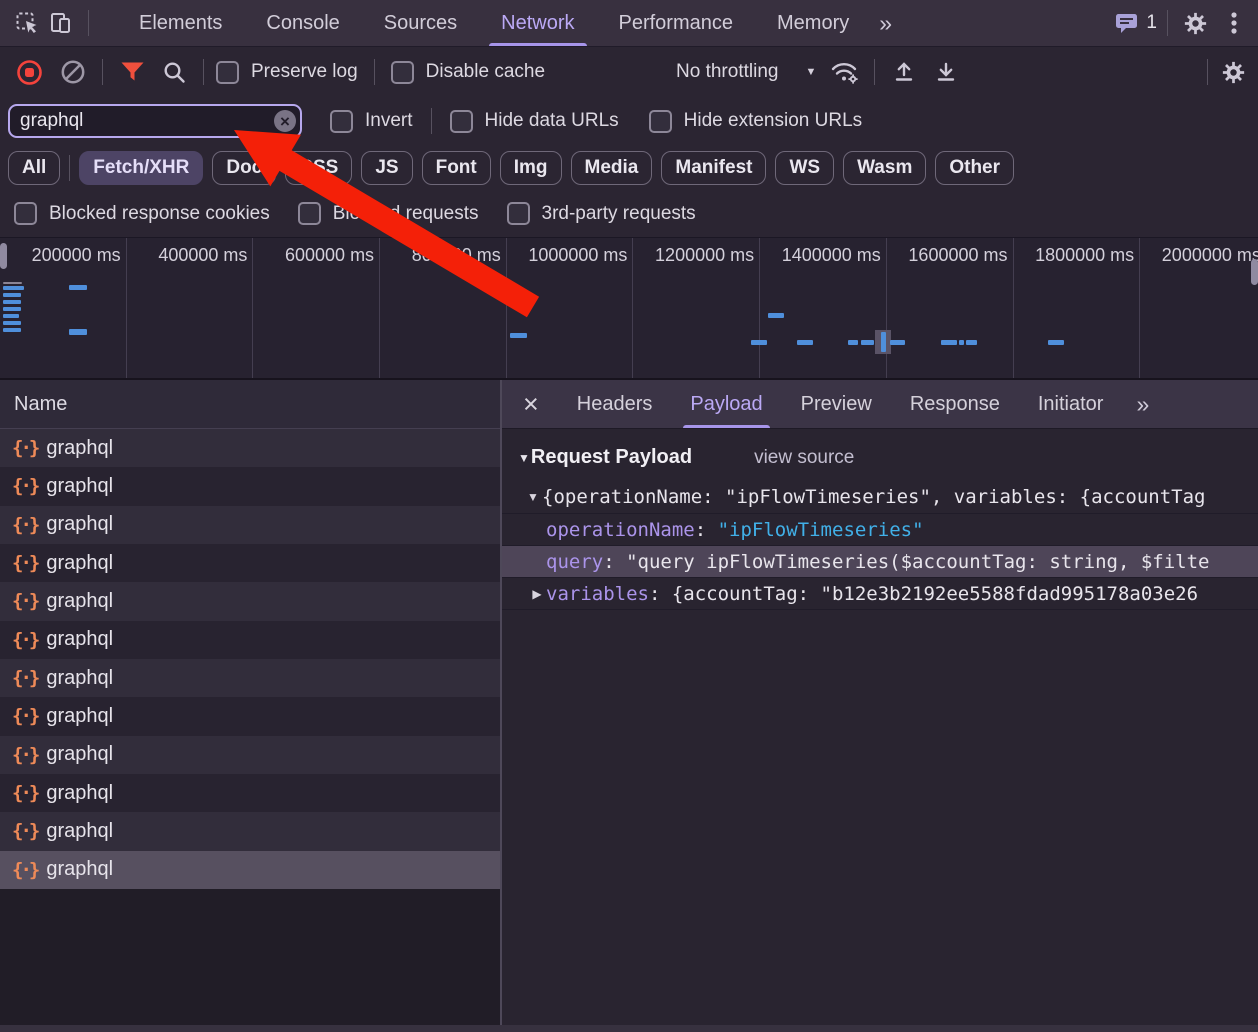  What do you see at coordinates (467, 72) in the screenshot?
I see `disable-cache-toggle: Disable cache` at bounding box center [467, 72].